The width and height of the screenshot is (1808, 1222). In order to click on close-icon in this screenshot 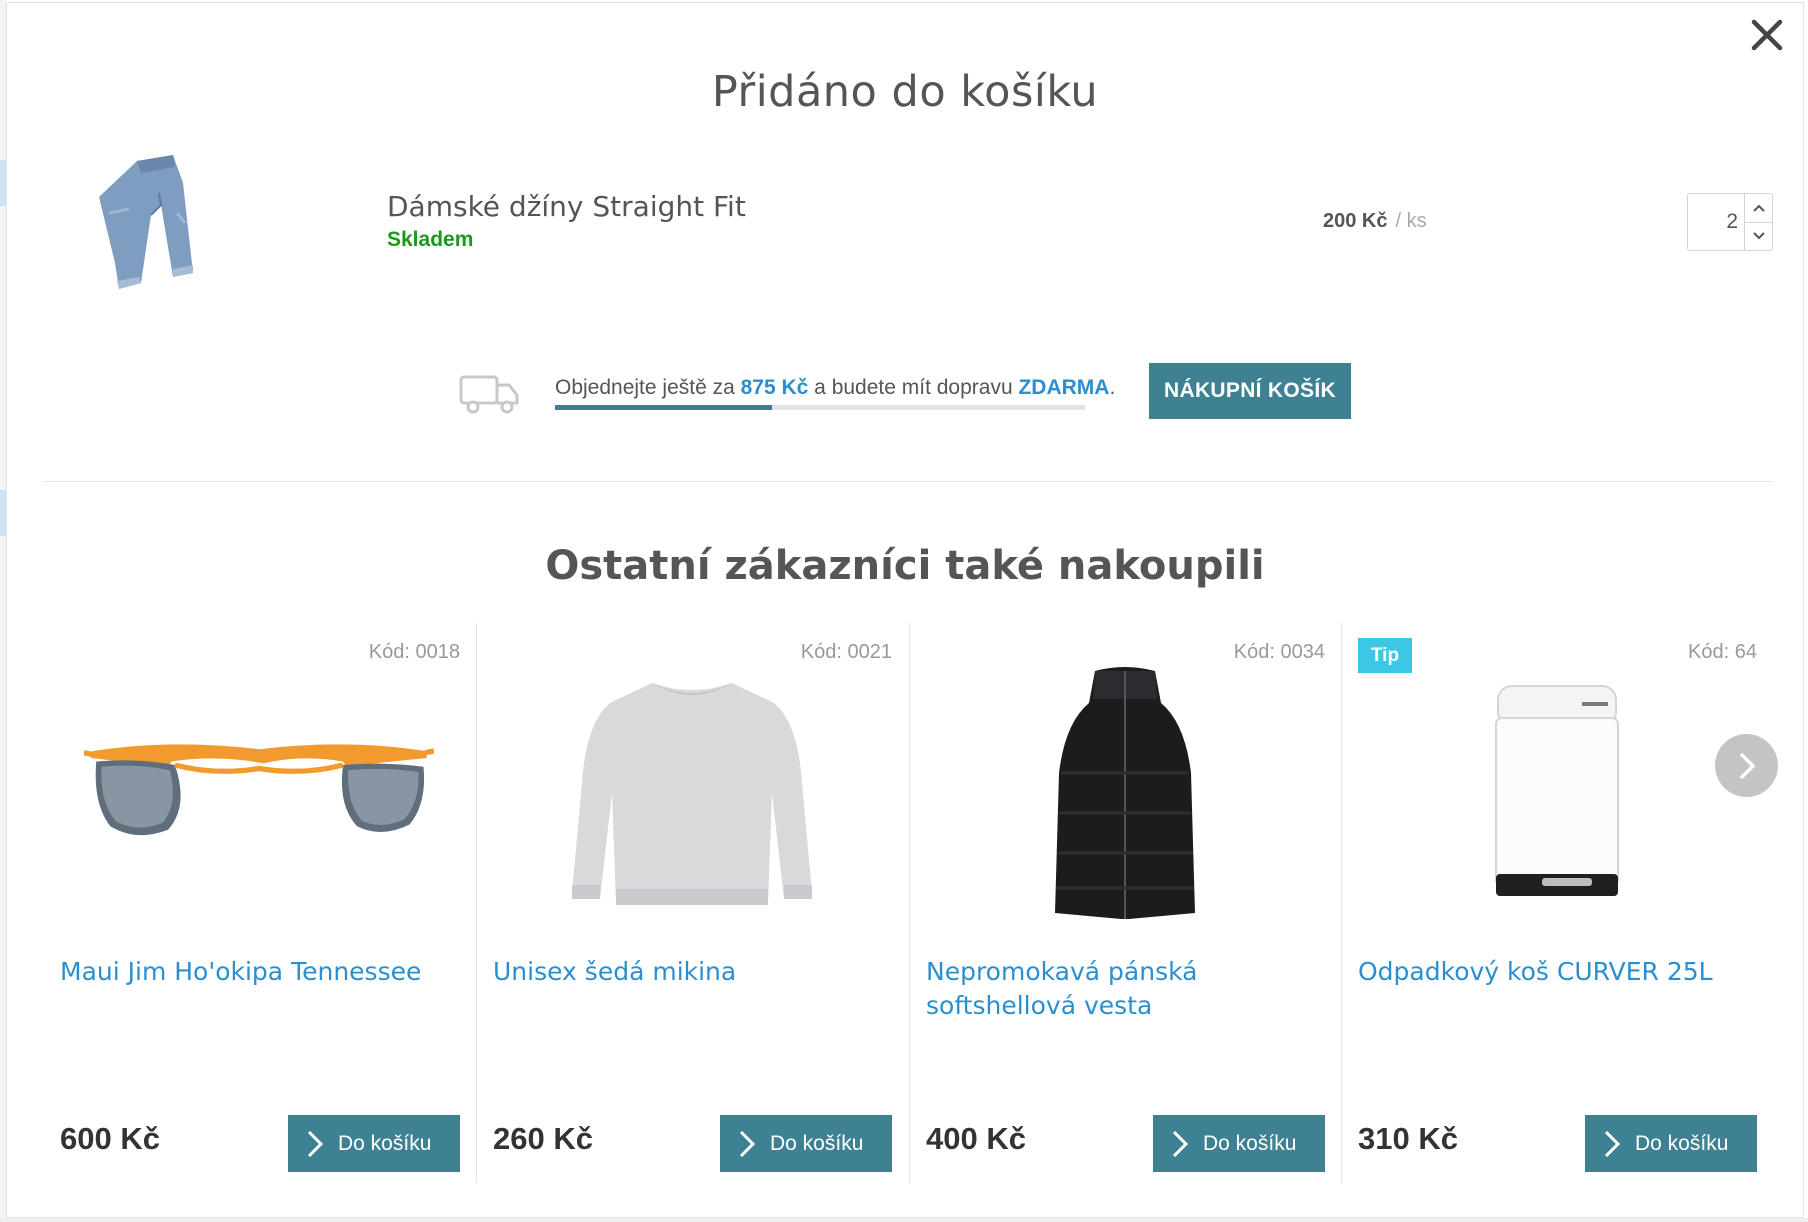, I will do `click(1767, 35)`.